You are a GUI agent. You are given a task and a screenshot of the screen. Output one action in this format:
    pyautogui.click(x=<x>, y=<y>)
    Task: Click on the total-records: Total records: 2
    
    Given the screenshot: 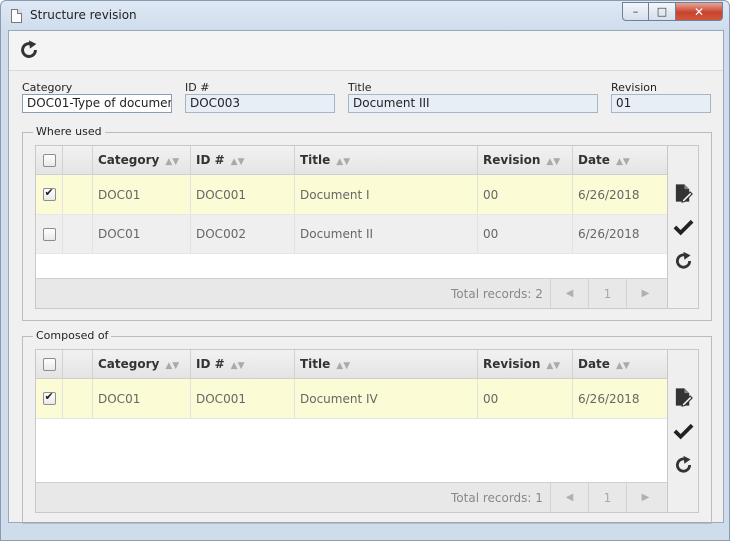 What is the action you would take?
    pyautogui.click(x=497, y=294)
    